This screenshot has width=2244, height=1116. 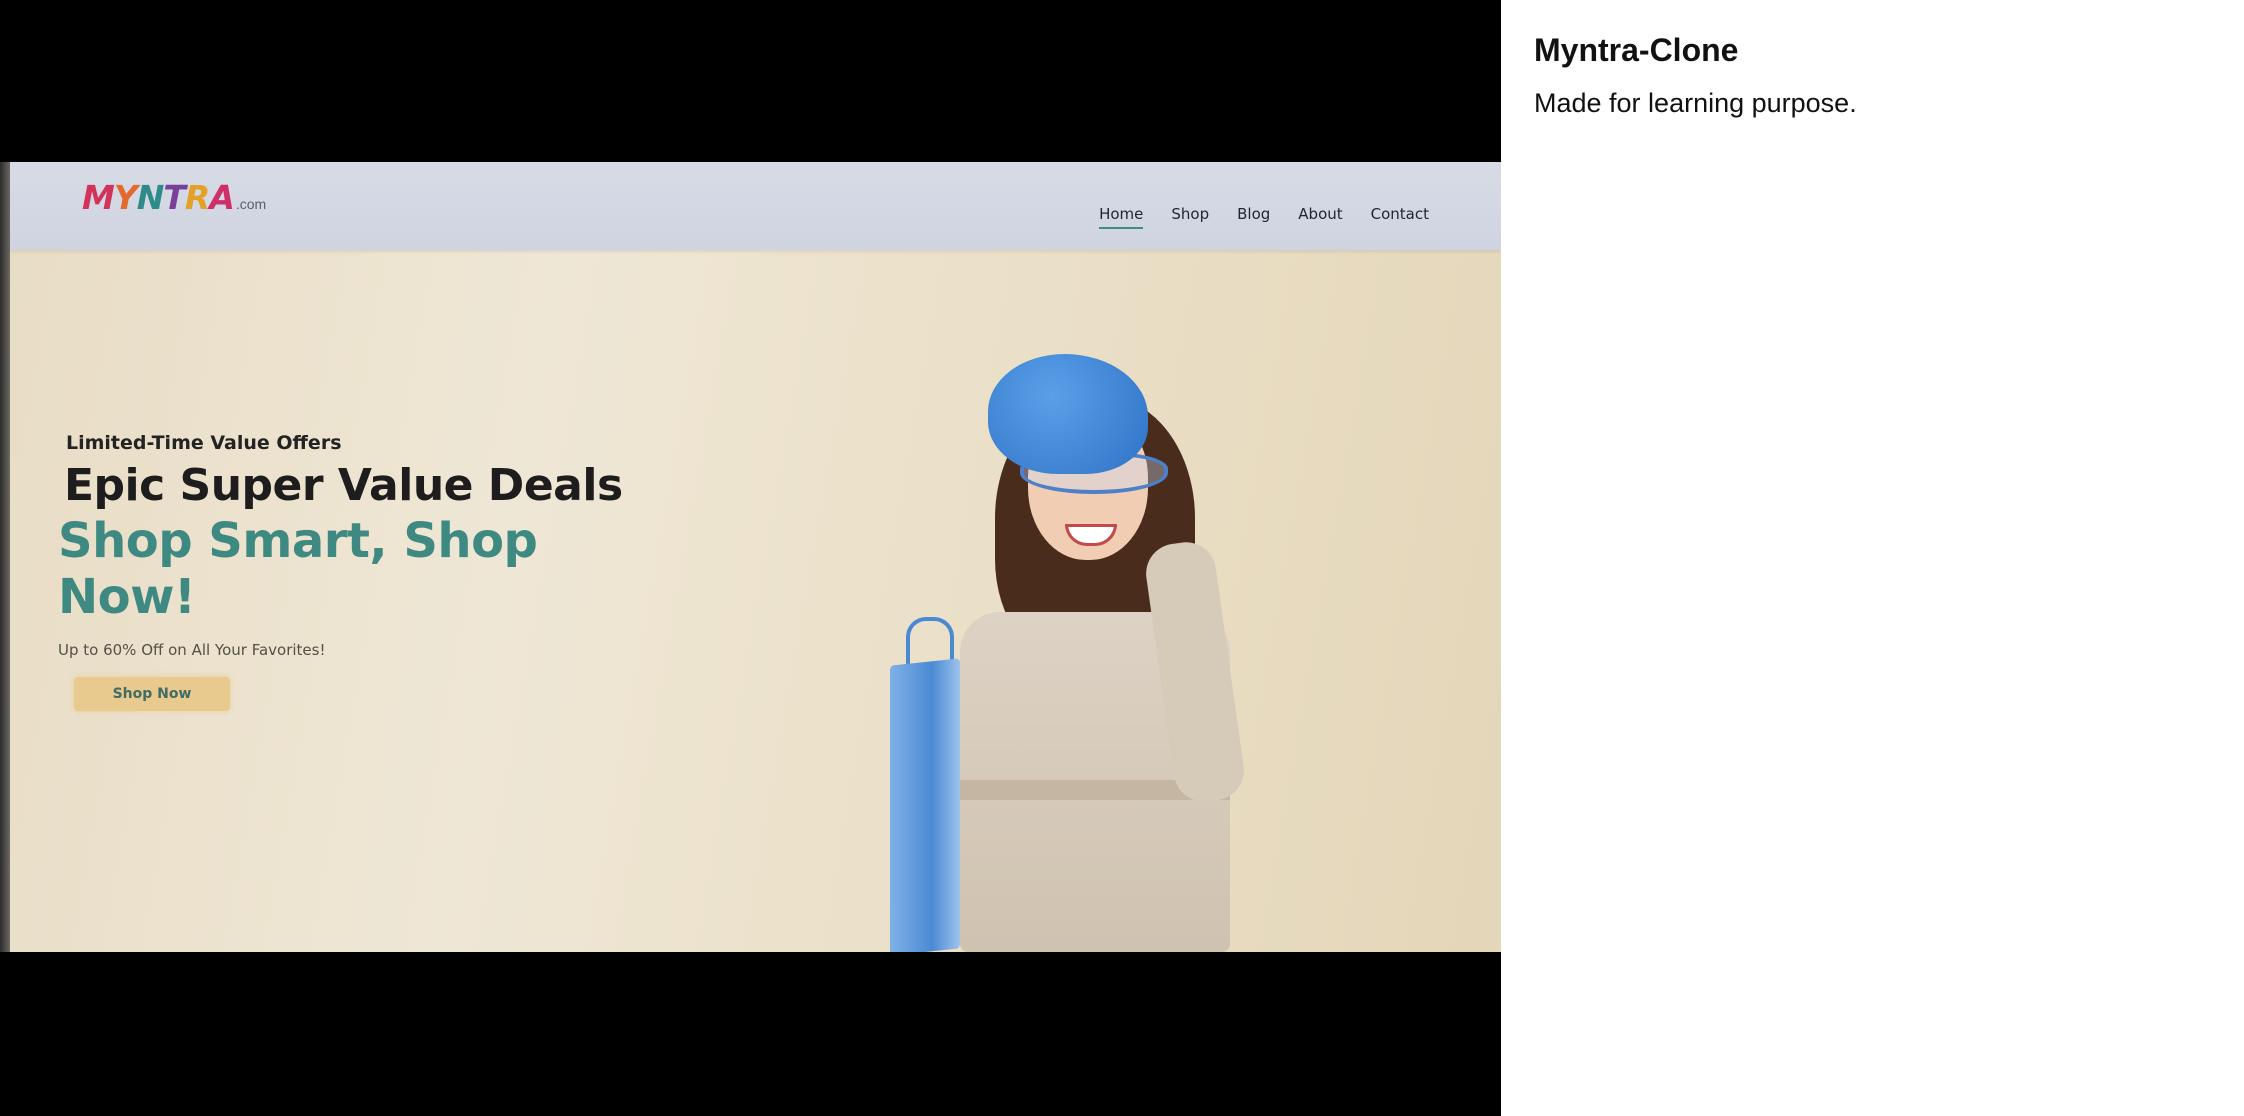 I want to click on shop-now-button: Shop Now, so click(x=152, y=694).